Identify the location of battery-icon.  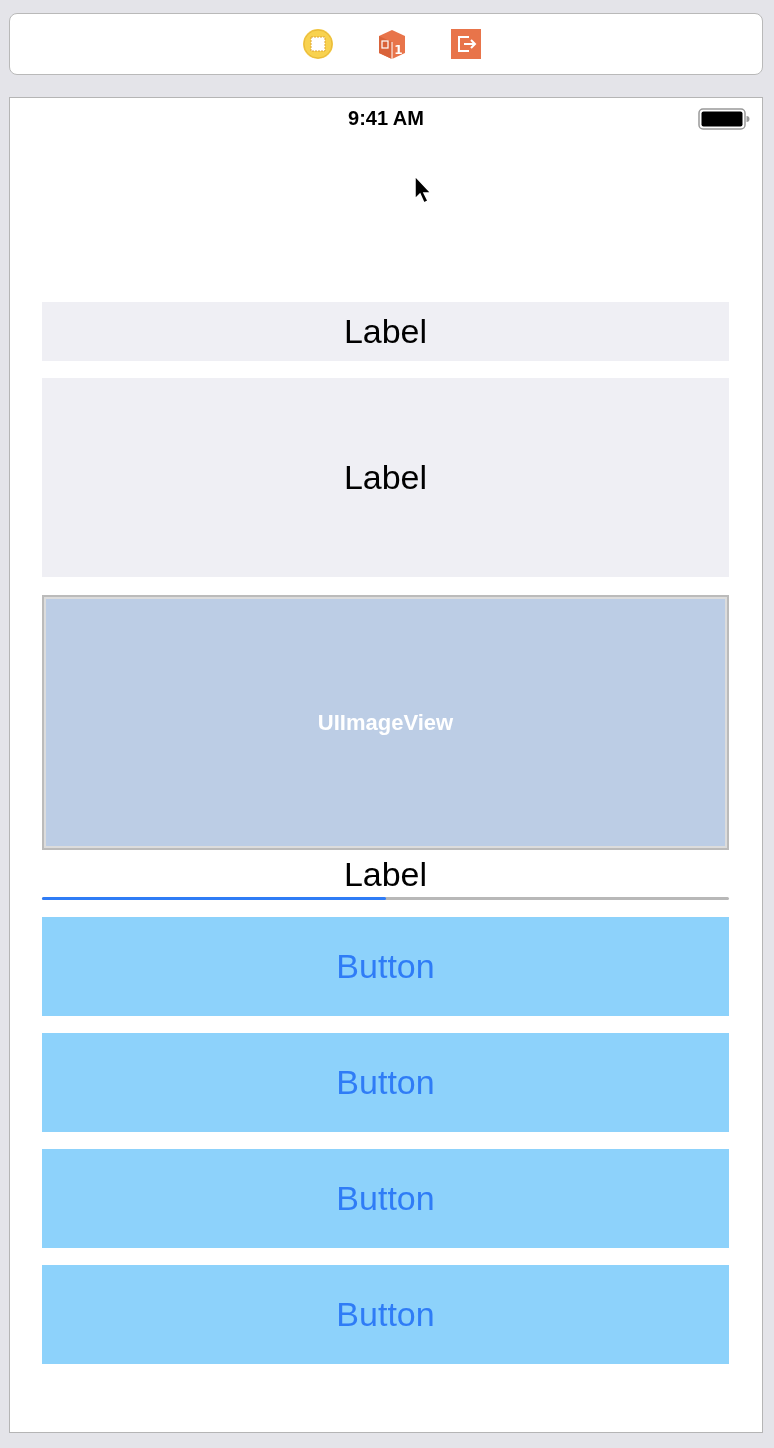
(724, 119).